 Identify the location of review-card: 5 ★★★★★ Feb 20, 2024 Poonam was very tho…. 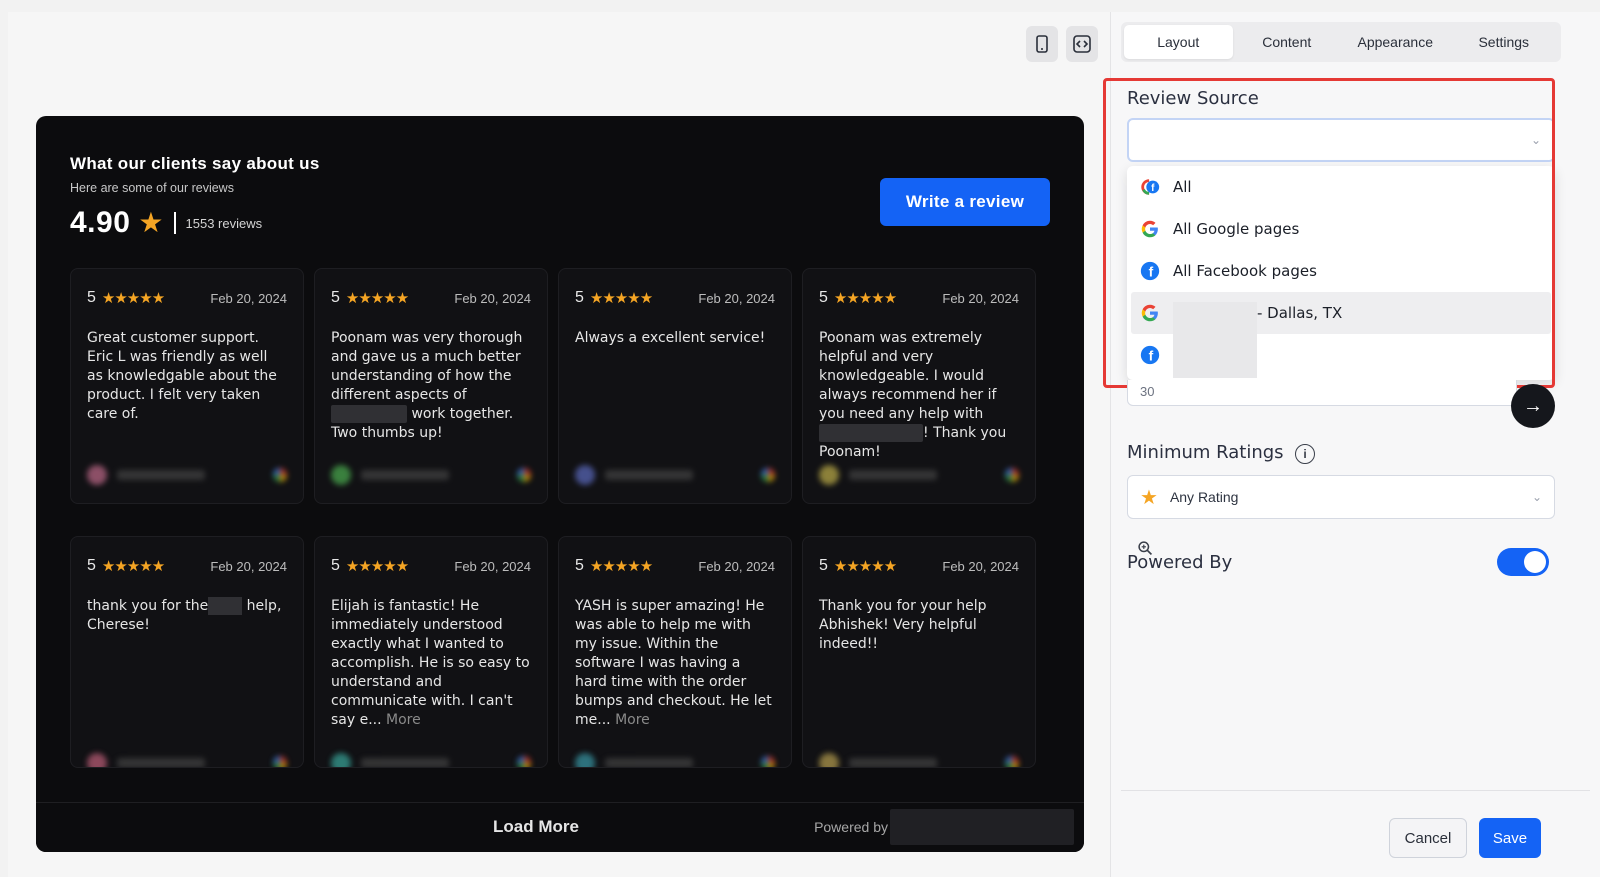
(431, 386).